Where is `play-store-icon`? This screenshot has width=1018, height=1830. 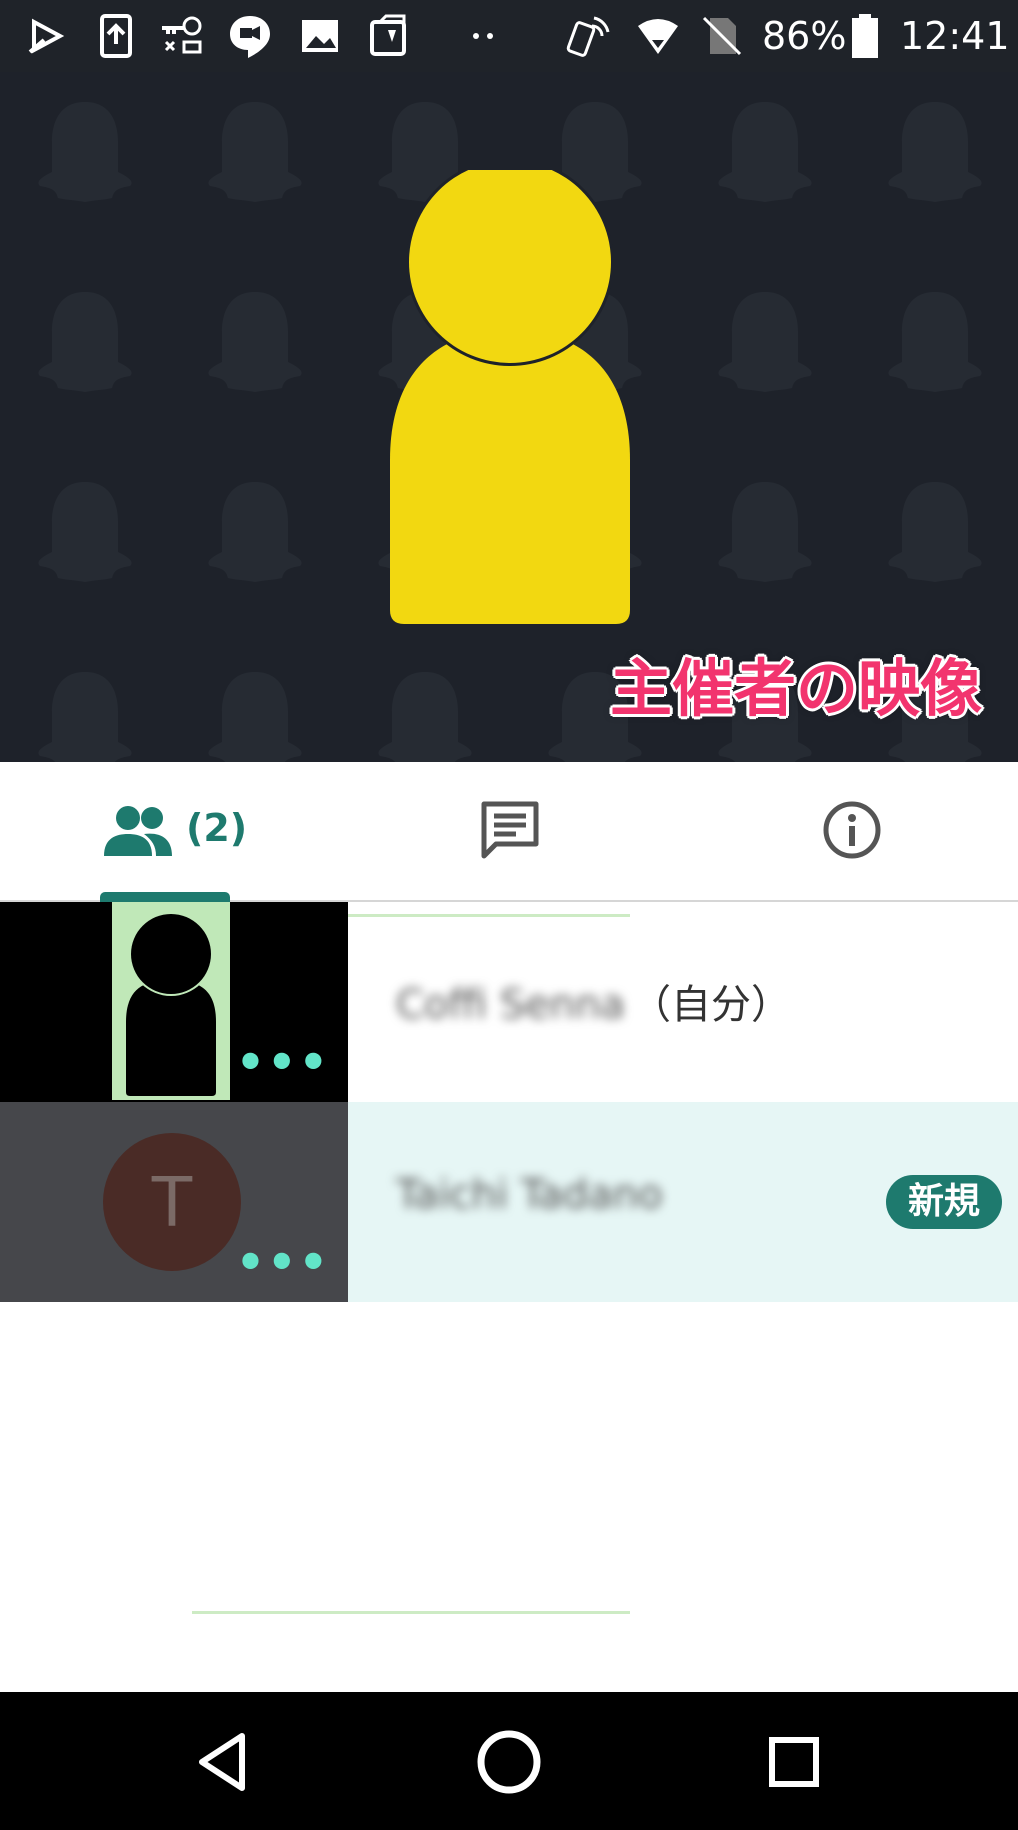
play-store-icon is located at coordinates (46, 36).